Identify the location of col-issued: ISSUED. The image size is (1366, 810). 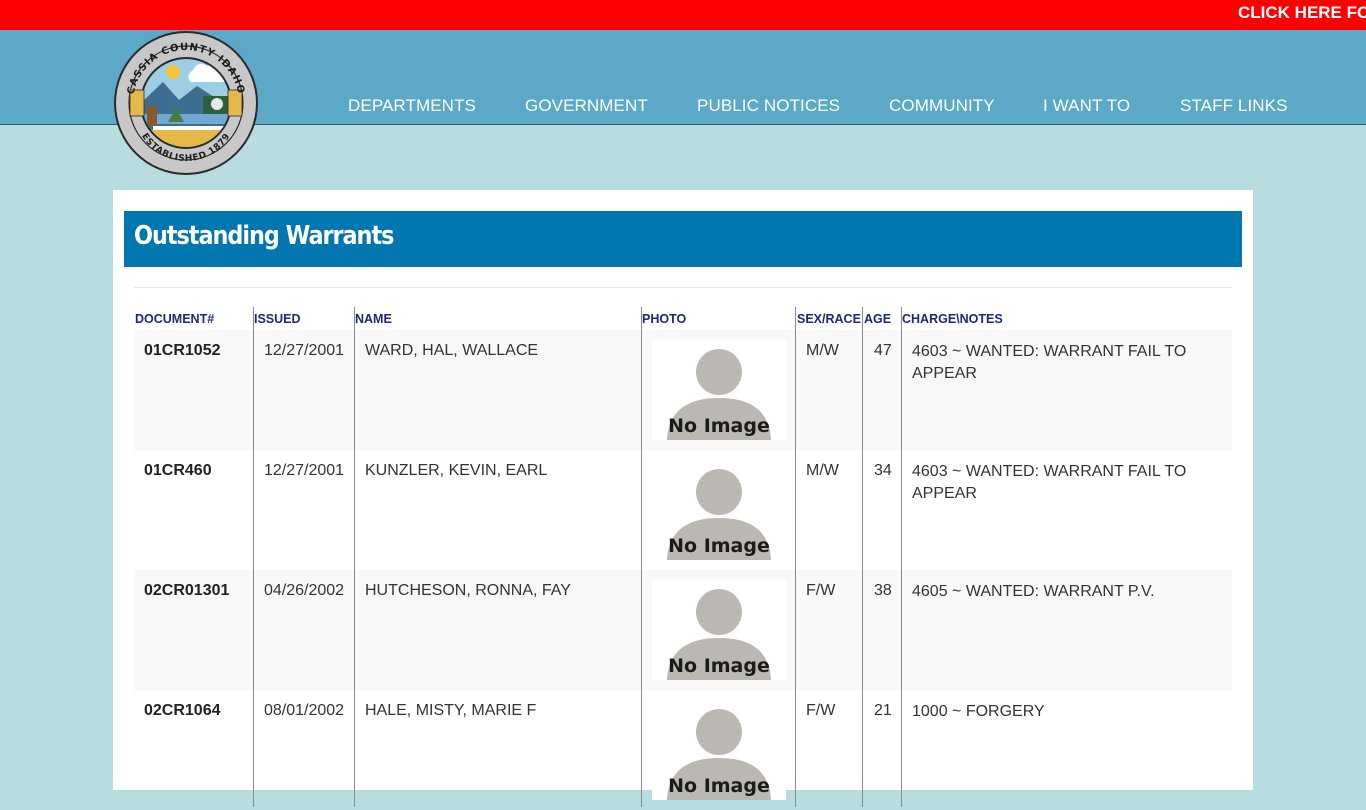
(277, 319).